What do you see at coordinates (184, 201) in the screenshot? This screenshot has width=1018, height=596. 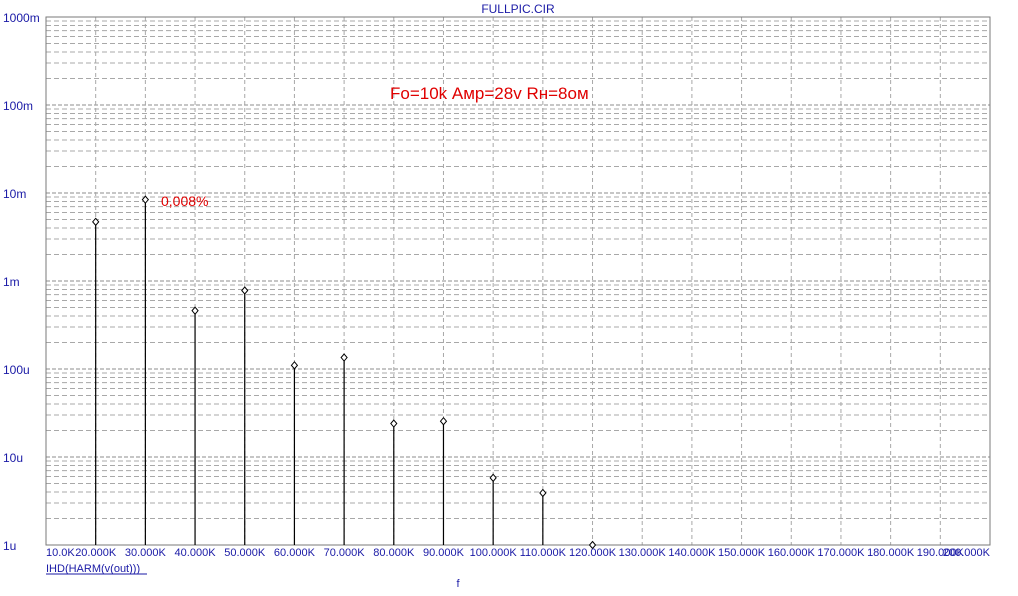 I see `thd-value-annotation: 0,008%` at bounding box center [184, 201].